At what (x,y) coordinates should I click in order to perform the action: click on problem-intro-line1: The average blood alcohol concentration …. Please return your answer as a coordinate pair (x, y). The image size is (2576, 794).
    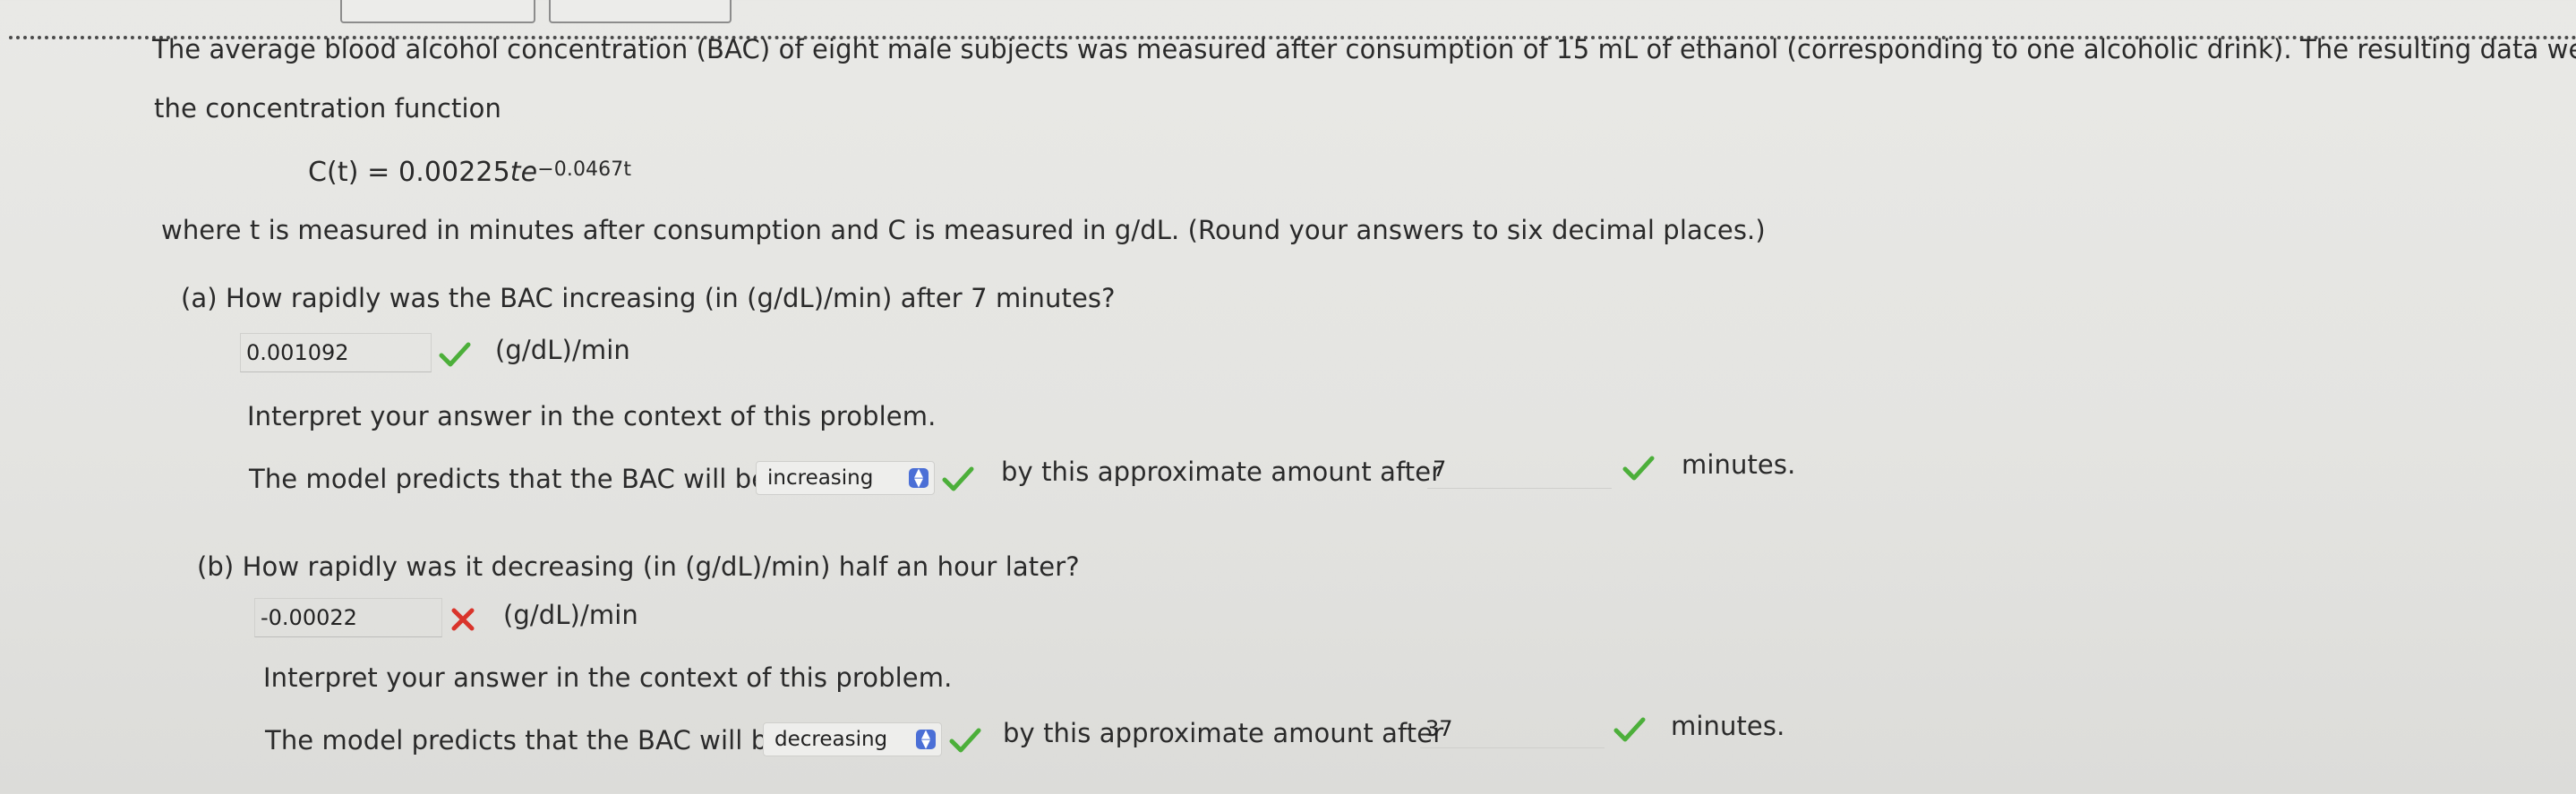
    Looking at the image, I should click on (1364, 49).